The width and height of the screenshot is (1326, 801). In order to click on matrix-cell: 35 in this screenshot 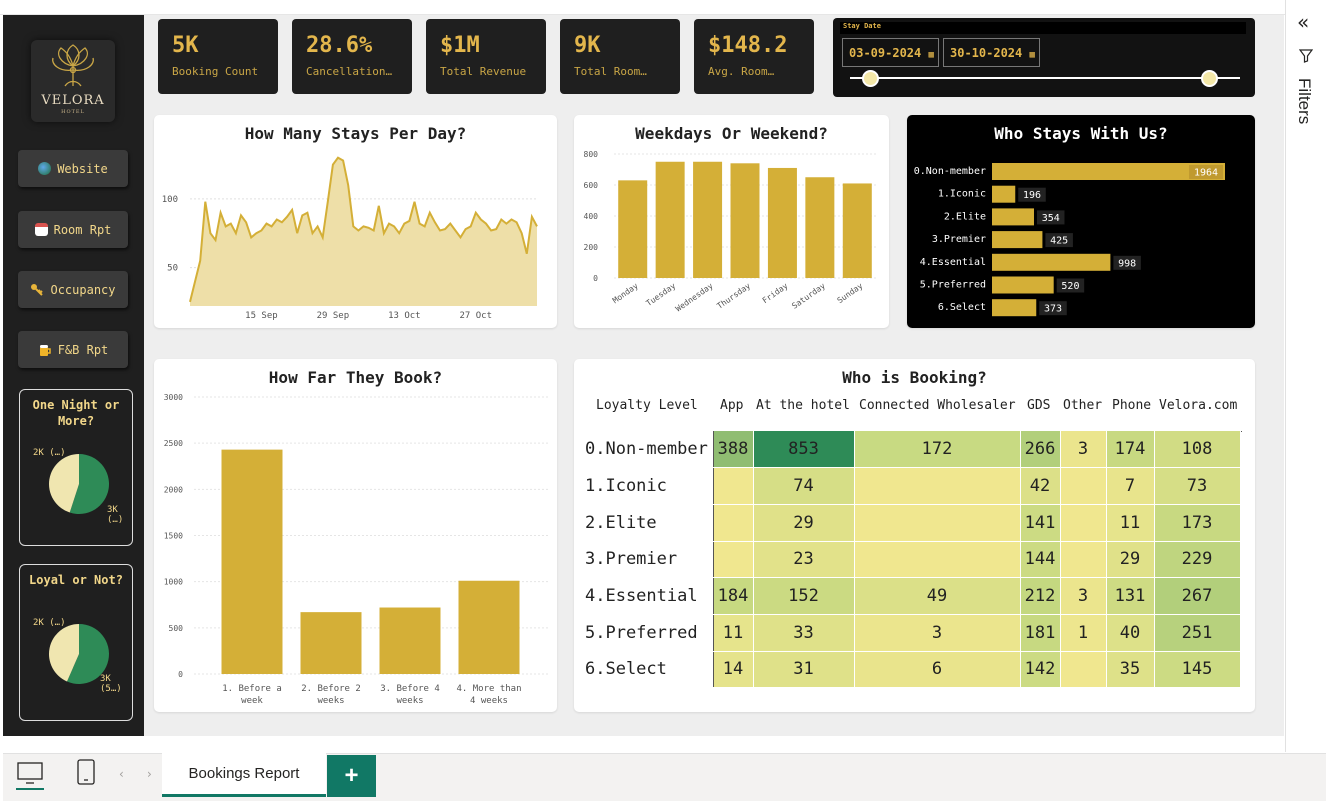, I will do `click(1130, 670)`.